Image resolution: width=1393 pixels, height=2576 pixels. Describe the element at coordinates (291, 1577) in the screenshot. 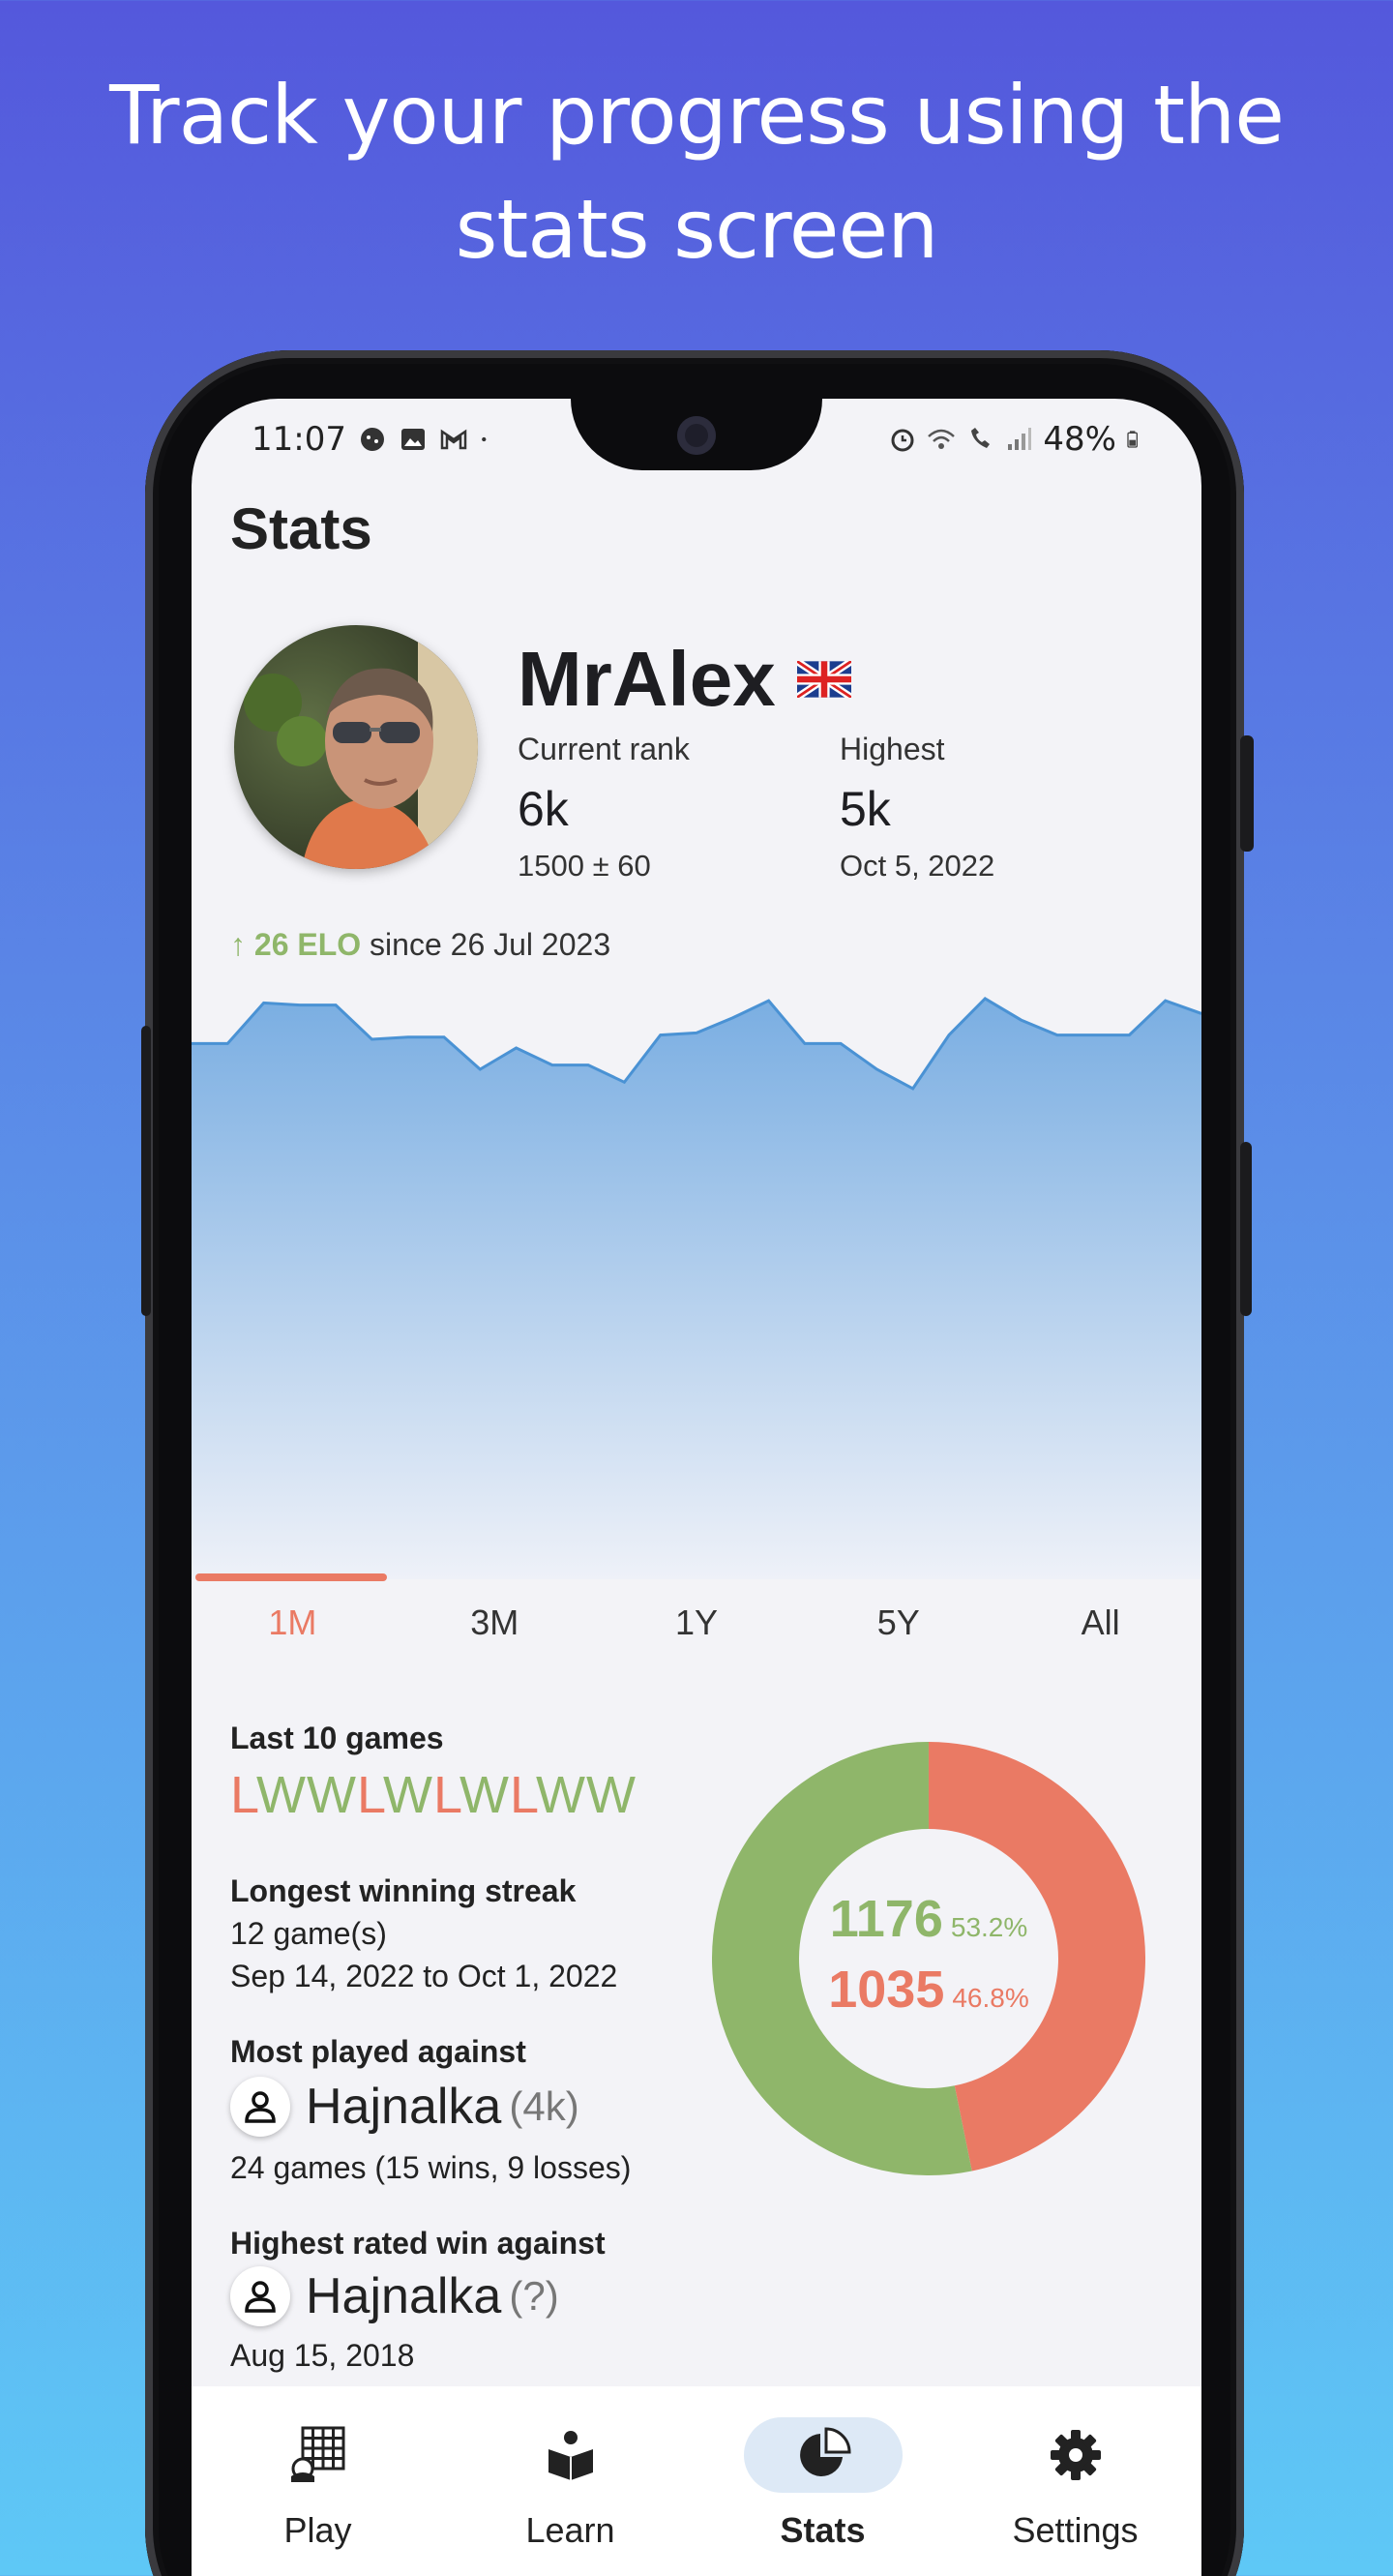

I see `range-tab-indicator` at that location.